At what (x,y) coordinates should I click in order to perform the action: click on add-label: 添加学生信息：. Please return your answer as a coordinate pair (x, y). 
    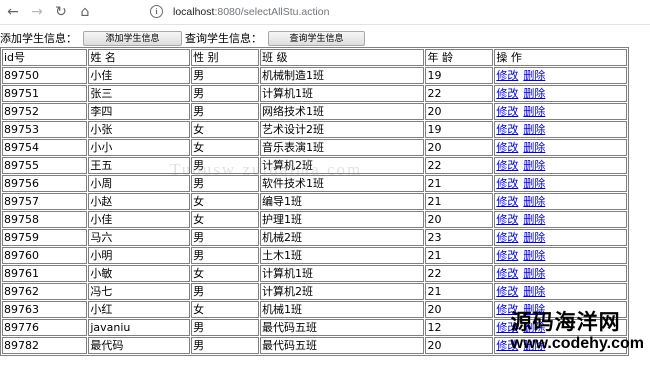
    Looking at the image, I should click on (38, 38).